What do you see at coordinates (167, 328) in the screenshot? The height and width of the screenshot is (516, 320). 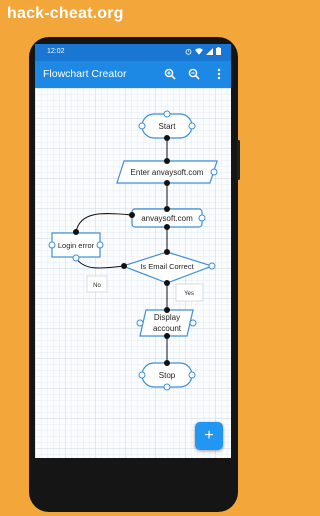 I see `display-label-line2: account` at bounding box center [167, 328].